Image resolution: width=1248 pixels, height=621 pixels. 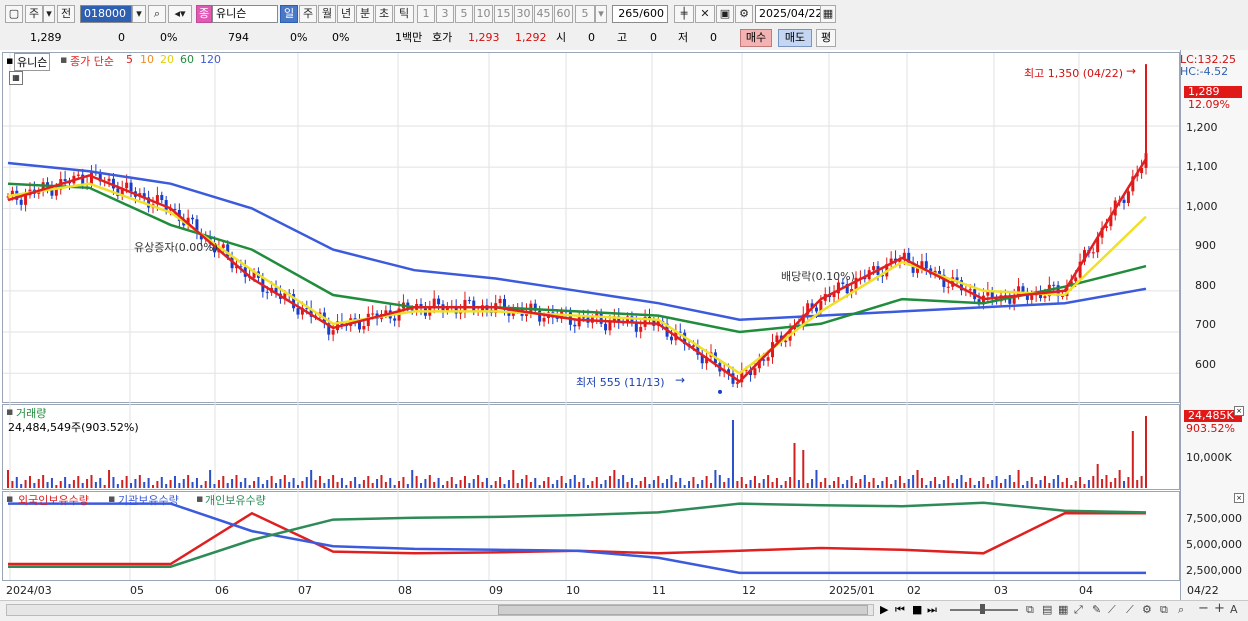 What do you see at coordinates (1147, 609) in the screenshot?
I see `settings-icon: ⚙` at bounding box center [1147, 609].